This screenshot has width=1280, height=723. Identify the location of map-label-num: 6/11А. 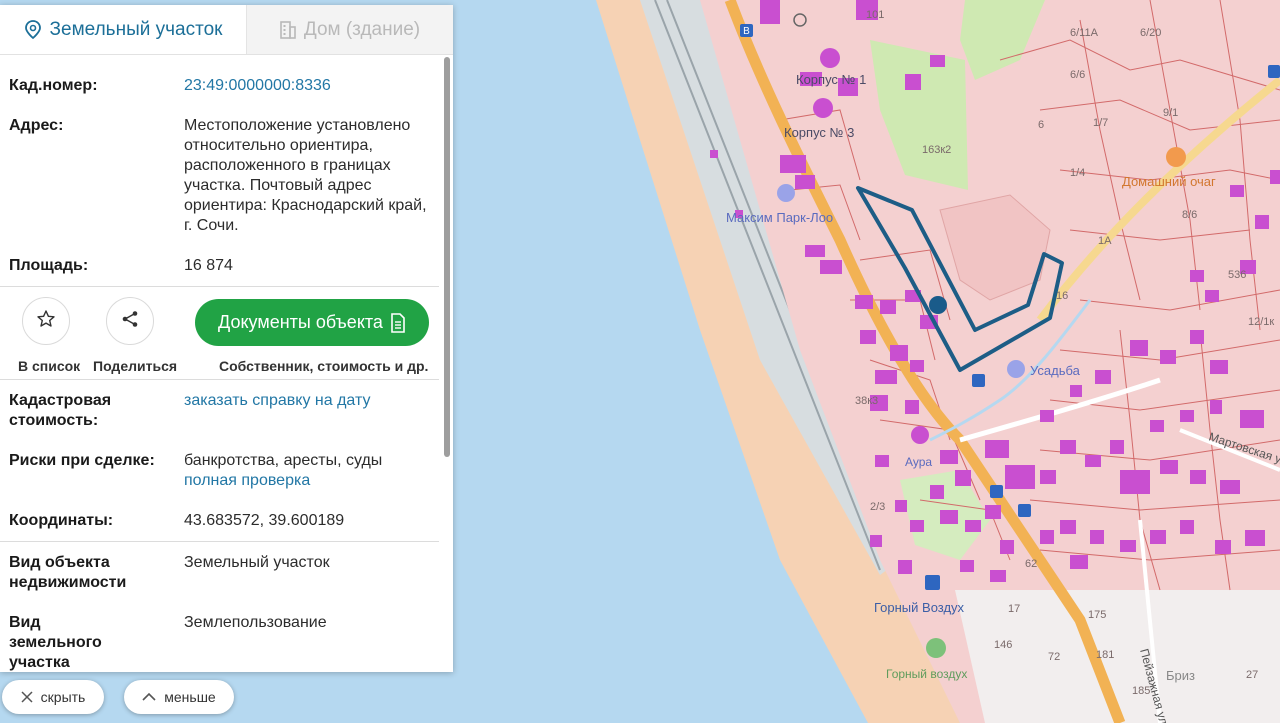
(1084, 33).